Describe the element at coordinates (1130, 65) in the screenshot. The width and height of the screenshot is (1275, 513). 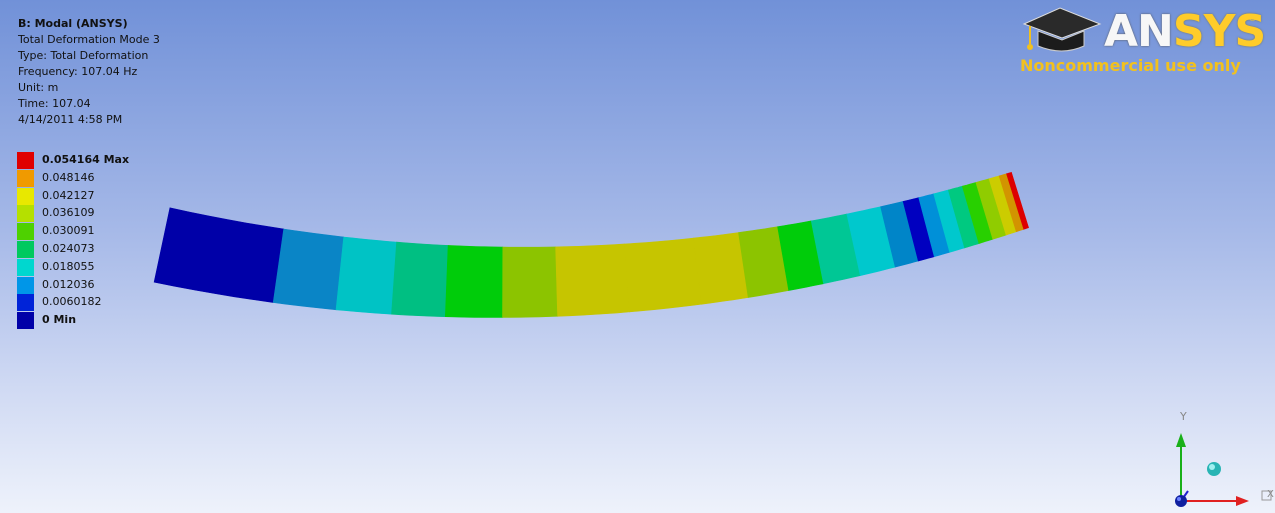
I see `noncommercial-notice: Noncommercial use only` at that location.